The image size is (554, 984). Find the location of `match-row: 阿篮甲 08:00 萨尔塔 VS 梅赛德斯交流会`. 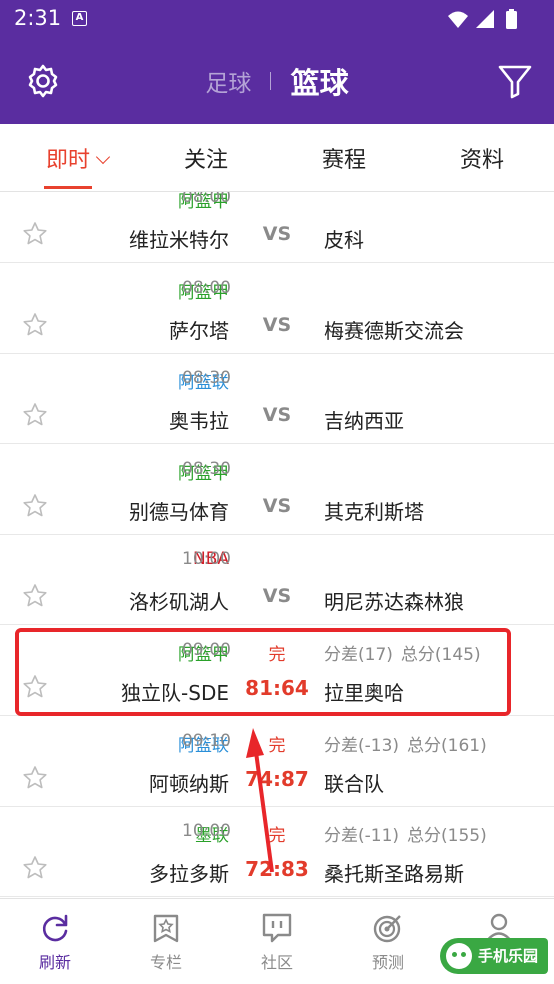

match-row: 阿篮甲 08:00 萨尔塔 VS 梅赛德斯交流会 is located at coordinates (277, 309).